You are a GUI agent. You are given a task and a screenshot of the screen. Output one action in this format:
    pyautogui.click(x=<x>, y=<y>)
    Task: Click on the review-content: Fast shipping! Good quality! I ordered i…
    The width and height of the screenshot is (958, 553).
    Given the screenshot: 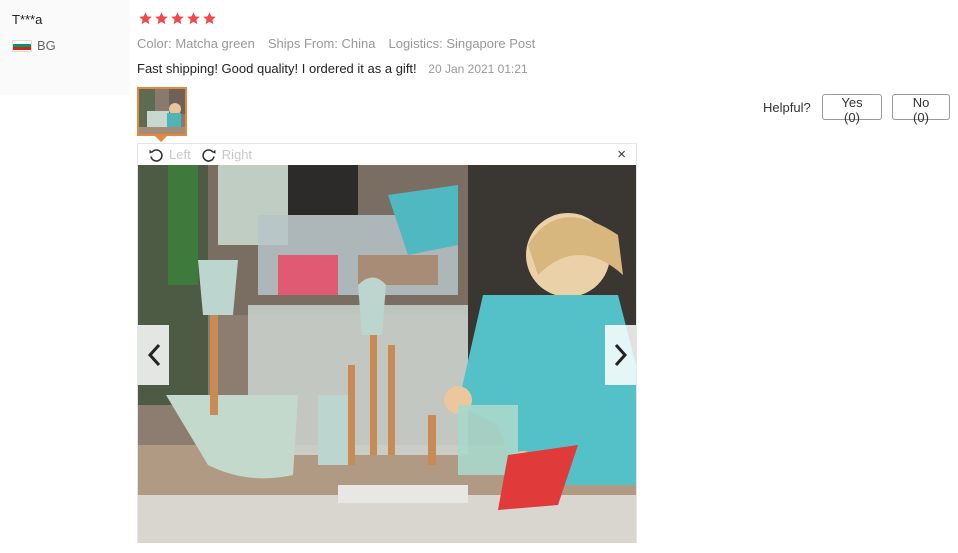 What is the action you would take?
    pyautogui.click(x=332, y=68)
    